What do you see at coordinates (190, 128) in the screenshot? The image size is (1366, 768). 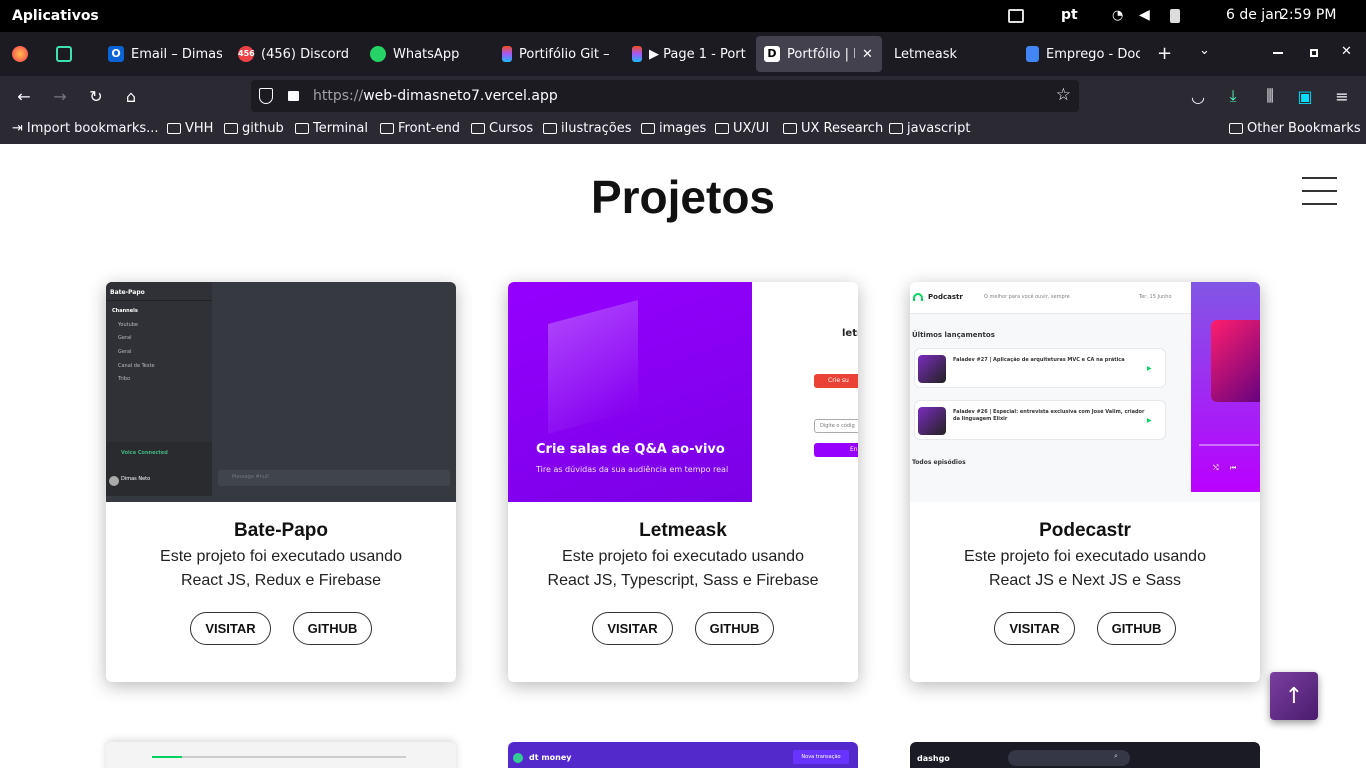 I see `bookmark-folder: VHH` at bounding box center [190, 128].